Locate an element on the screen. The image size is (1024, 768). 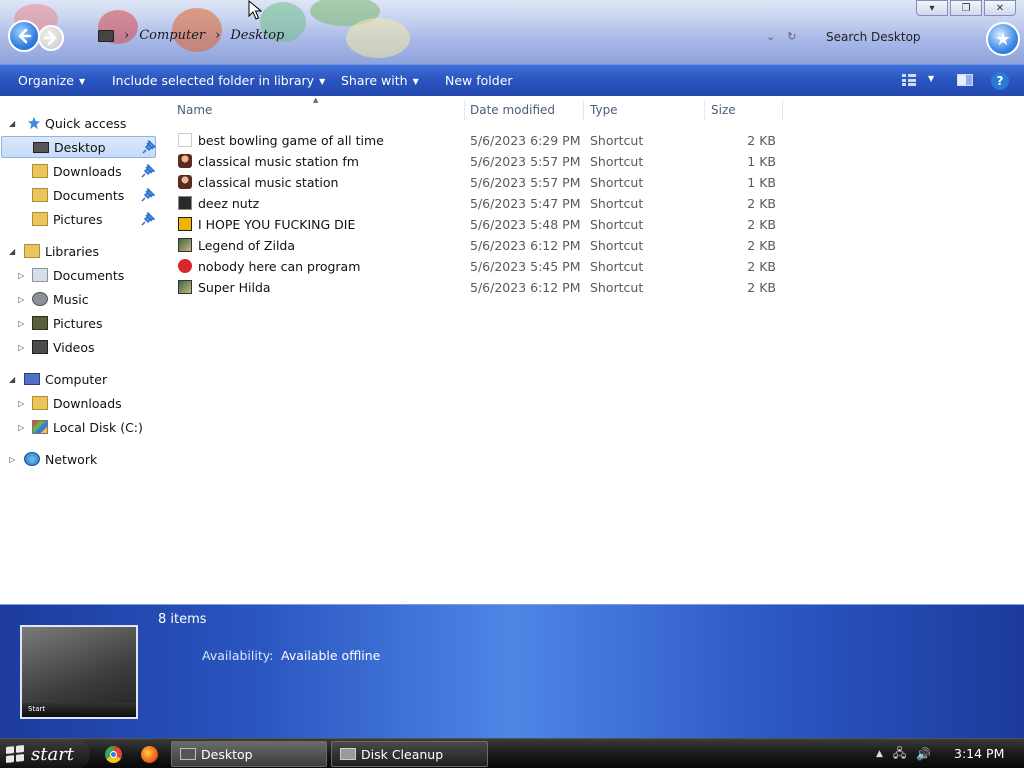
sidebar-item-music: ▷ Music is located at coordinates (79, 299).